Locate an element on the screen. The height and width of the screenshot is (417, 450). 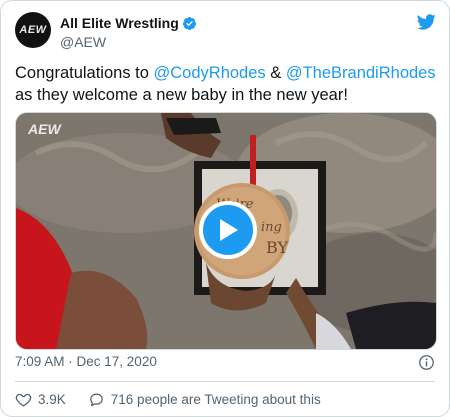
tweeting-link: 716 people are Tweeting about this is located at coordinates (204, 399).